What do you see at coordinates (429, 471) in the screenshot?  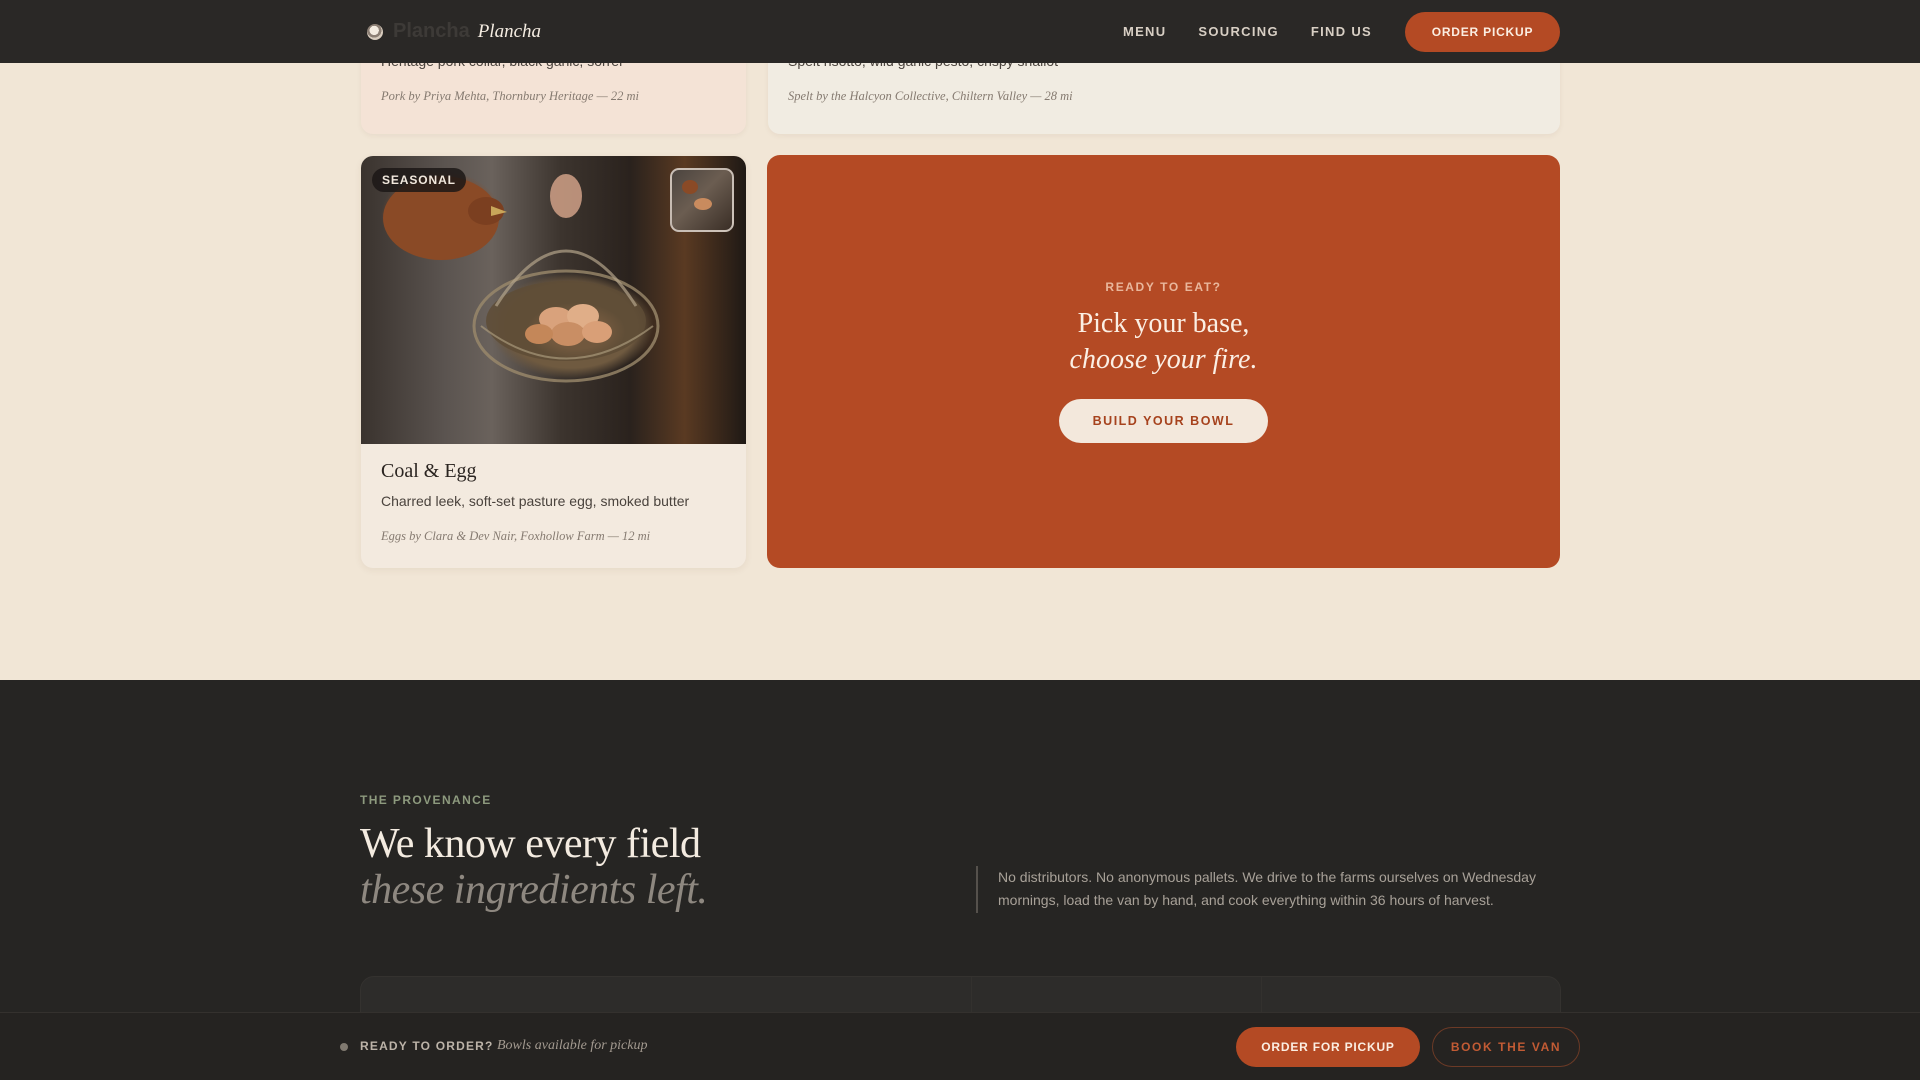 I see `card-title: Coal & Egg` at bounding box center [429, 471].